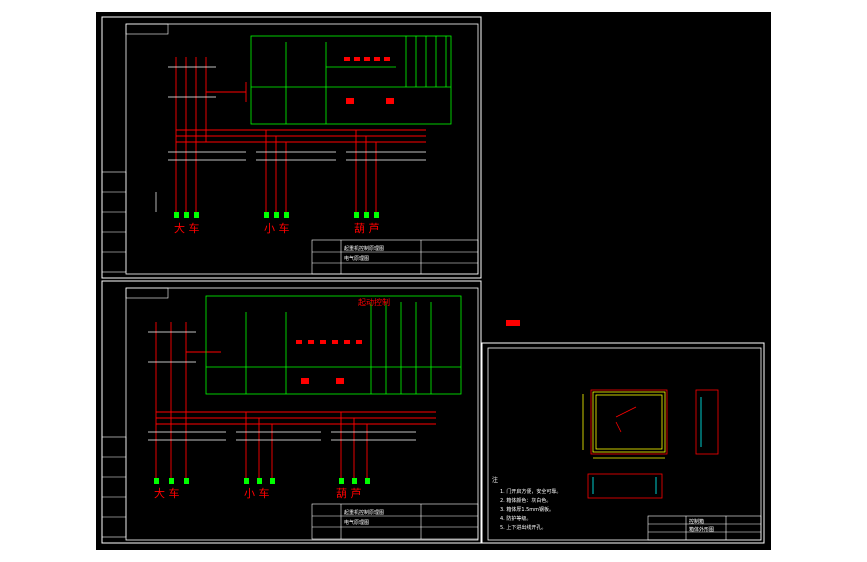 The width and height of the screenshot is (867, 562). What do you see at coordinates (696, 521) in the screenshot?
I see `panel-titleblock-name: 控制箱` at bounding box center [696, 521].